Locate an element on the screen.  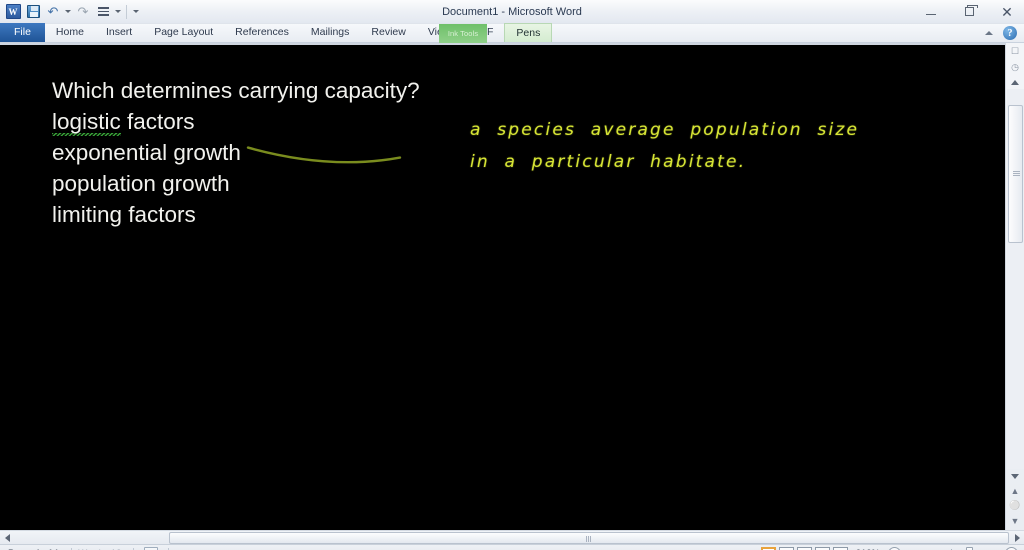
scroll-up-button is located at coordinates (1015, 82).